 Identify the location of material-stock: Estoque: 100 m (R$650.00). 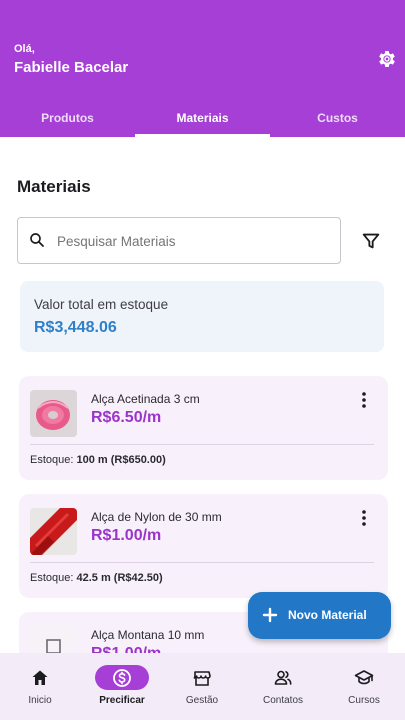
(98, 460).